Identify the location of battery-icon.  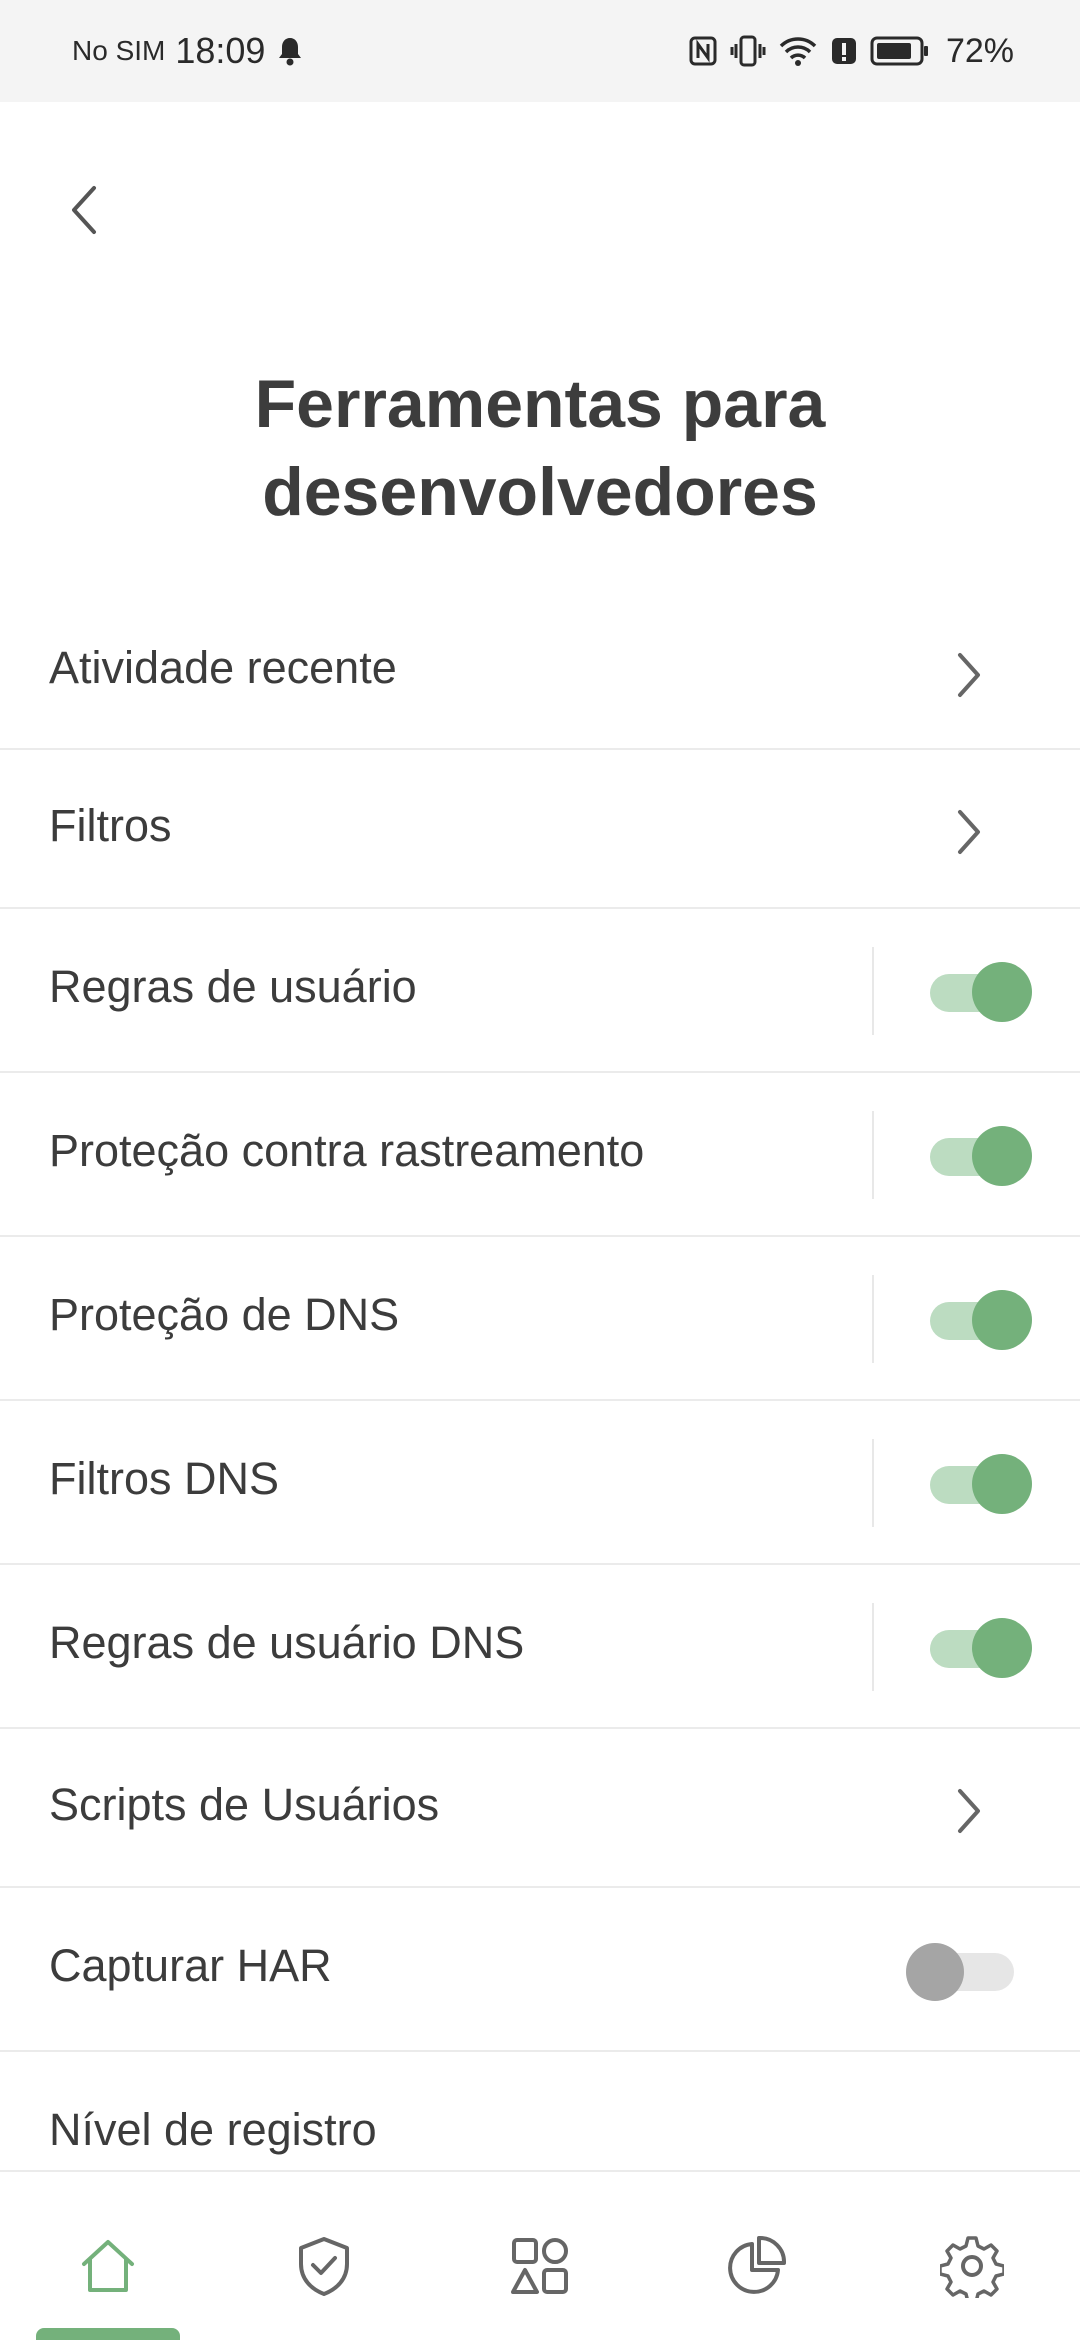
(900, 51).